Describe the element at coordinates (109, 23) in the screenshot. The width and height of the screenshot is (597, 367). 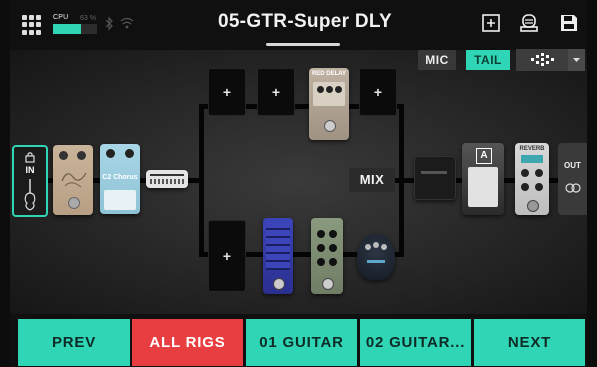
I see `bluetooth-icon` at that location.